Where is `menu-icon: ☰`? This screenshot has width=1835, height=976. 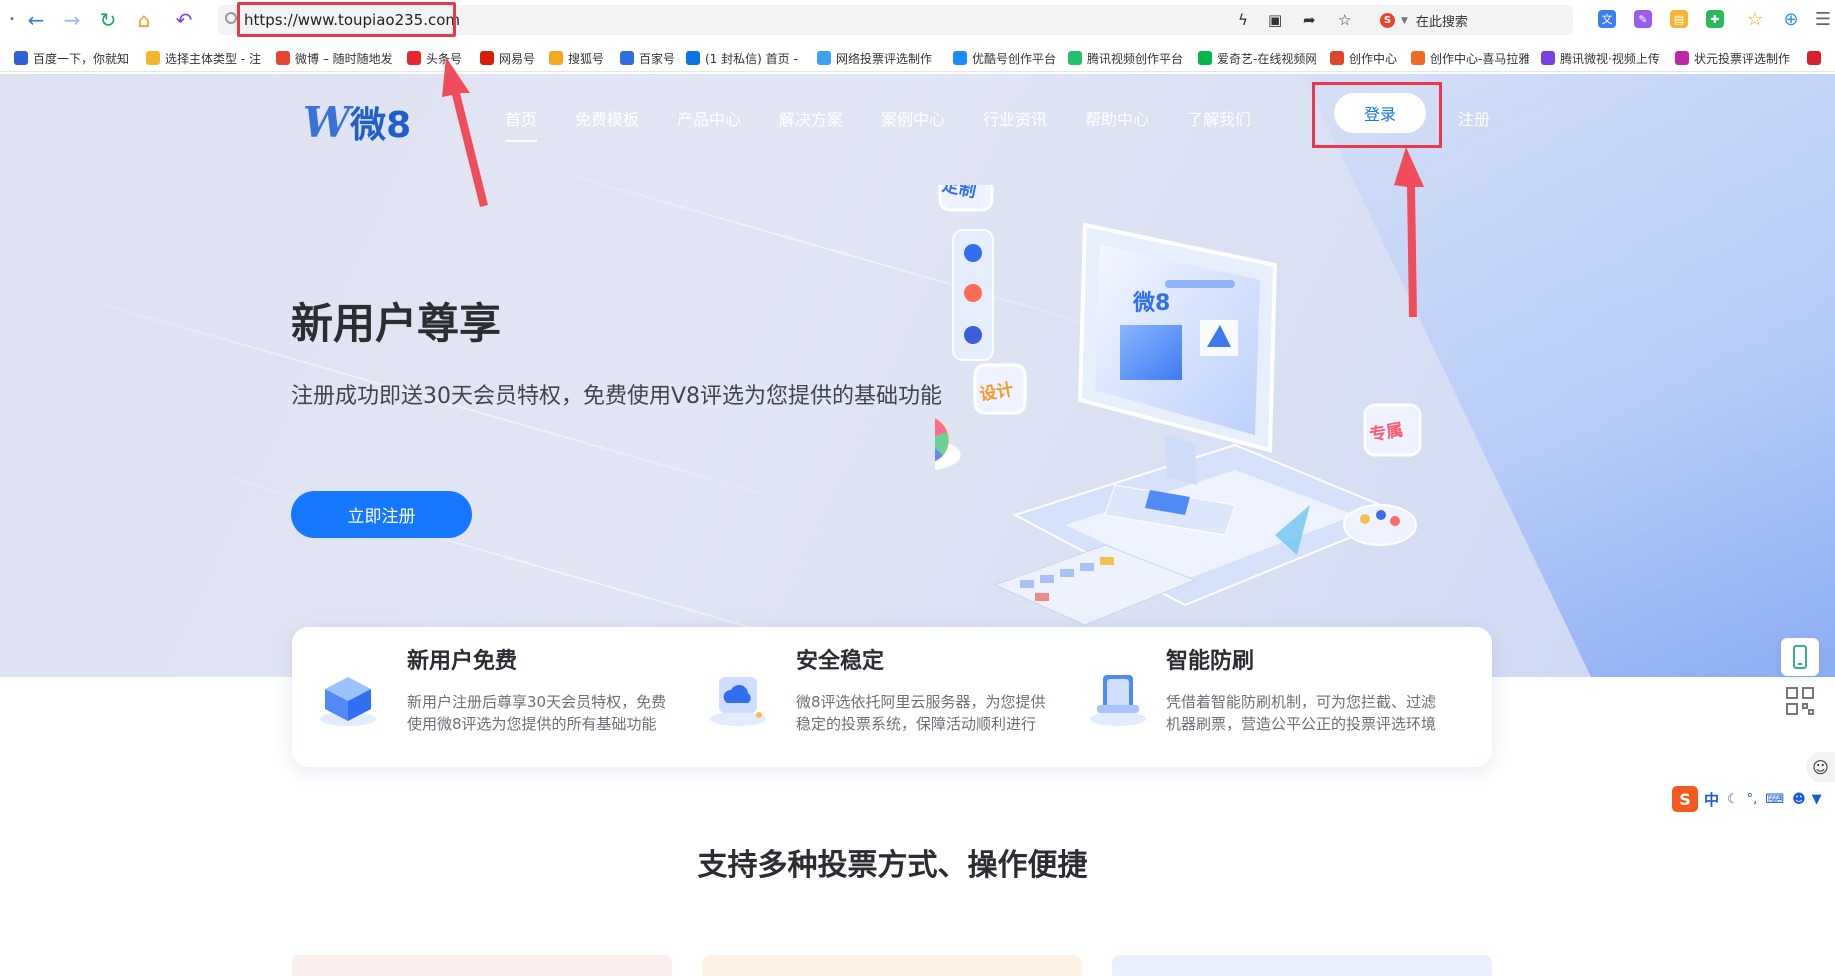 menu-icon: ☰ is located at coordinates (1823, 19).